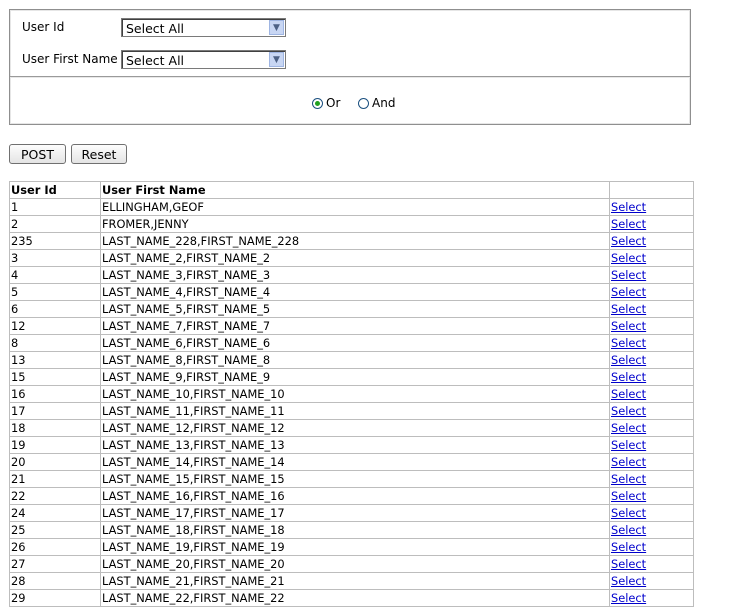 The height and width of the screenshot is (607, 733). What do you see at coordinates (363, 103) in the screenshot?
I see `and-radio` at bounding box center [363, 103].